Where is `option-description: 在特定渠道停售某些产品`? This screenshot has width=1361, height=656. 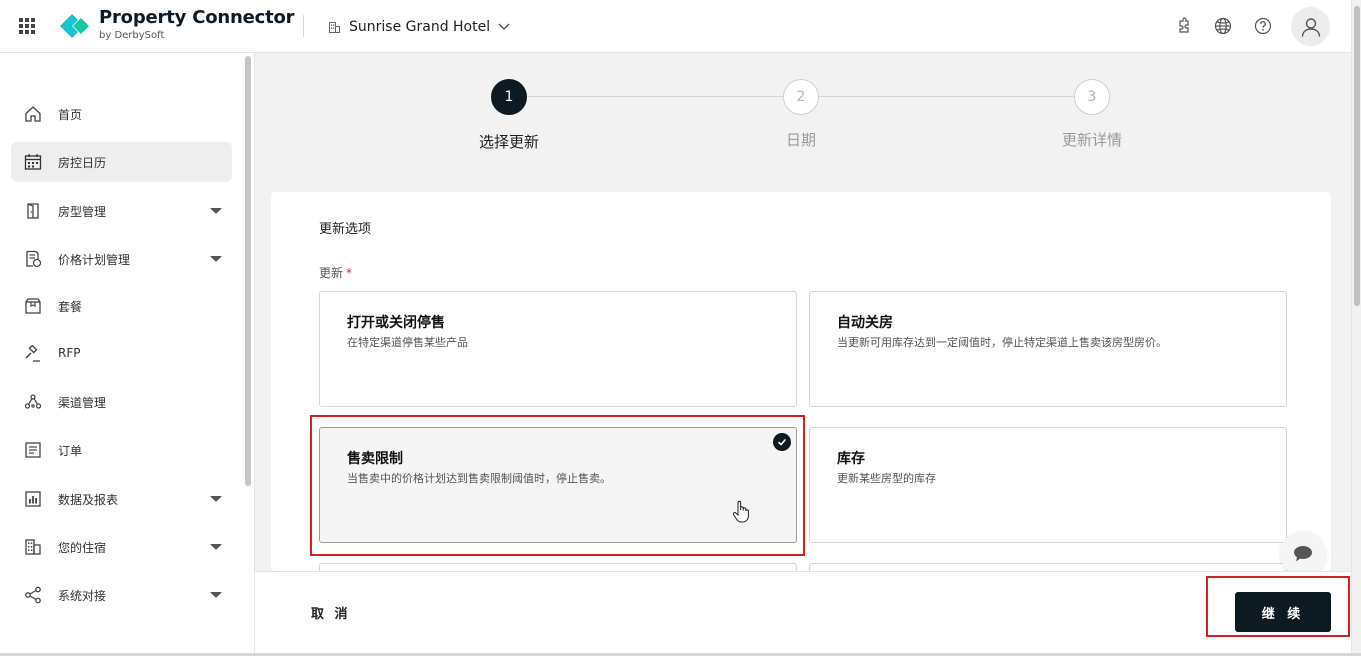
option-description: 在特定渠道停售某些产品 is located at coordinates (407, 342).